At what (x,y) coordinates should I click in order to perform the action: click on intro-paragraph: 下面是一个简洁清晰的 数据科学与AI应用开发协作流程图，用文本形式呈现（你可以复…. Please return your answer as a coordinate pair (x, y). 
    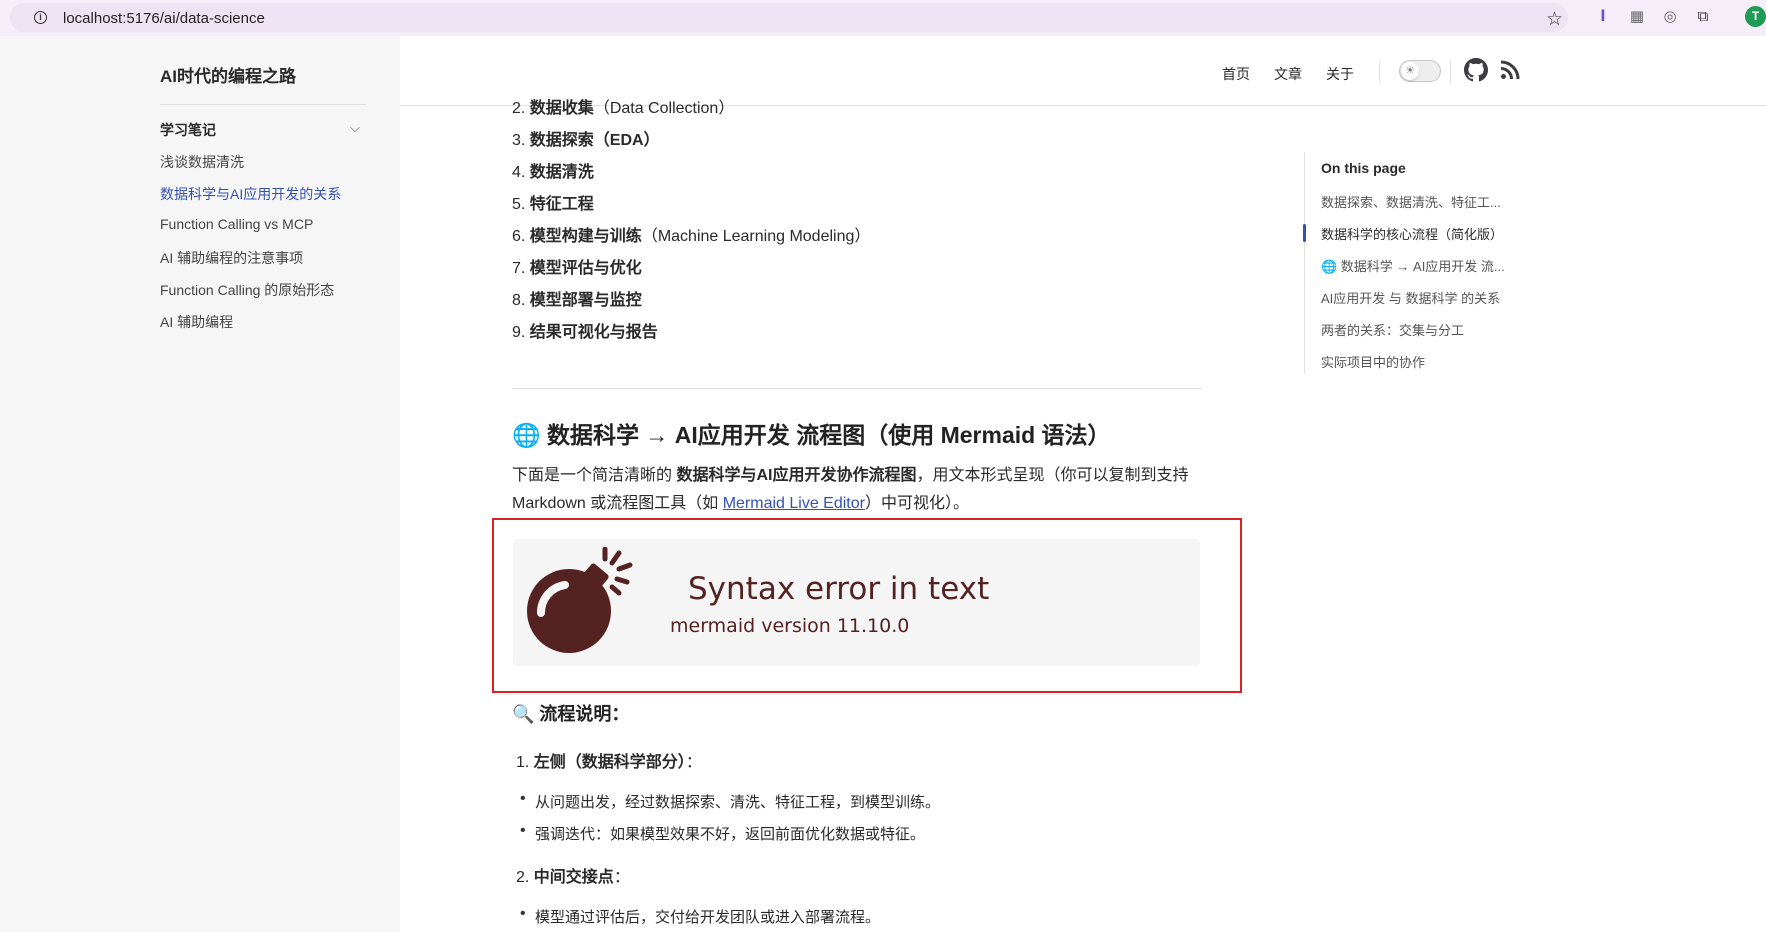
    Looking at the image, I should click on (850, 489).